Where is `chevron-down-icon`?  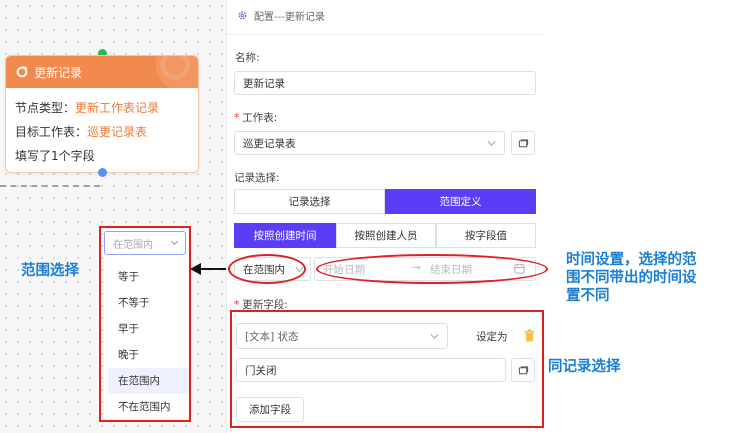 chevron-down-icon is located at coordinates (491, 143).